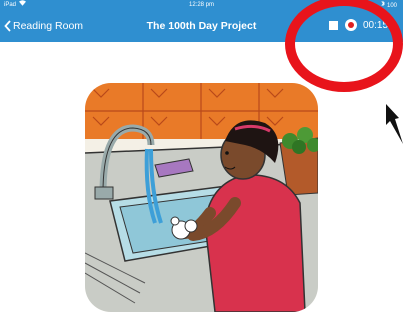 This screenshot has height=312, width=403. I want to click on recording-timer: 00:15, so click(376, 25).